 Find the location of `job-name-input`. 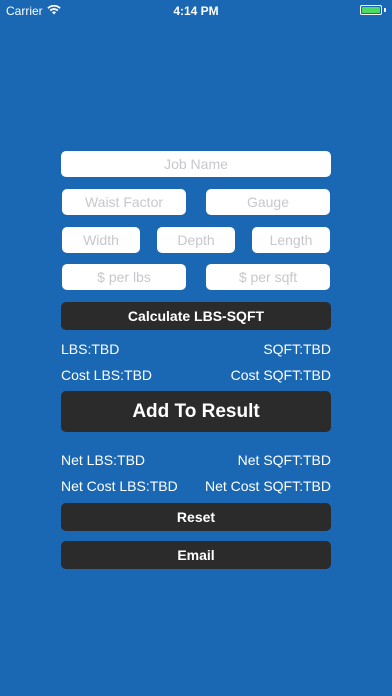

job-name-input is located at coordinates (196, 164).